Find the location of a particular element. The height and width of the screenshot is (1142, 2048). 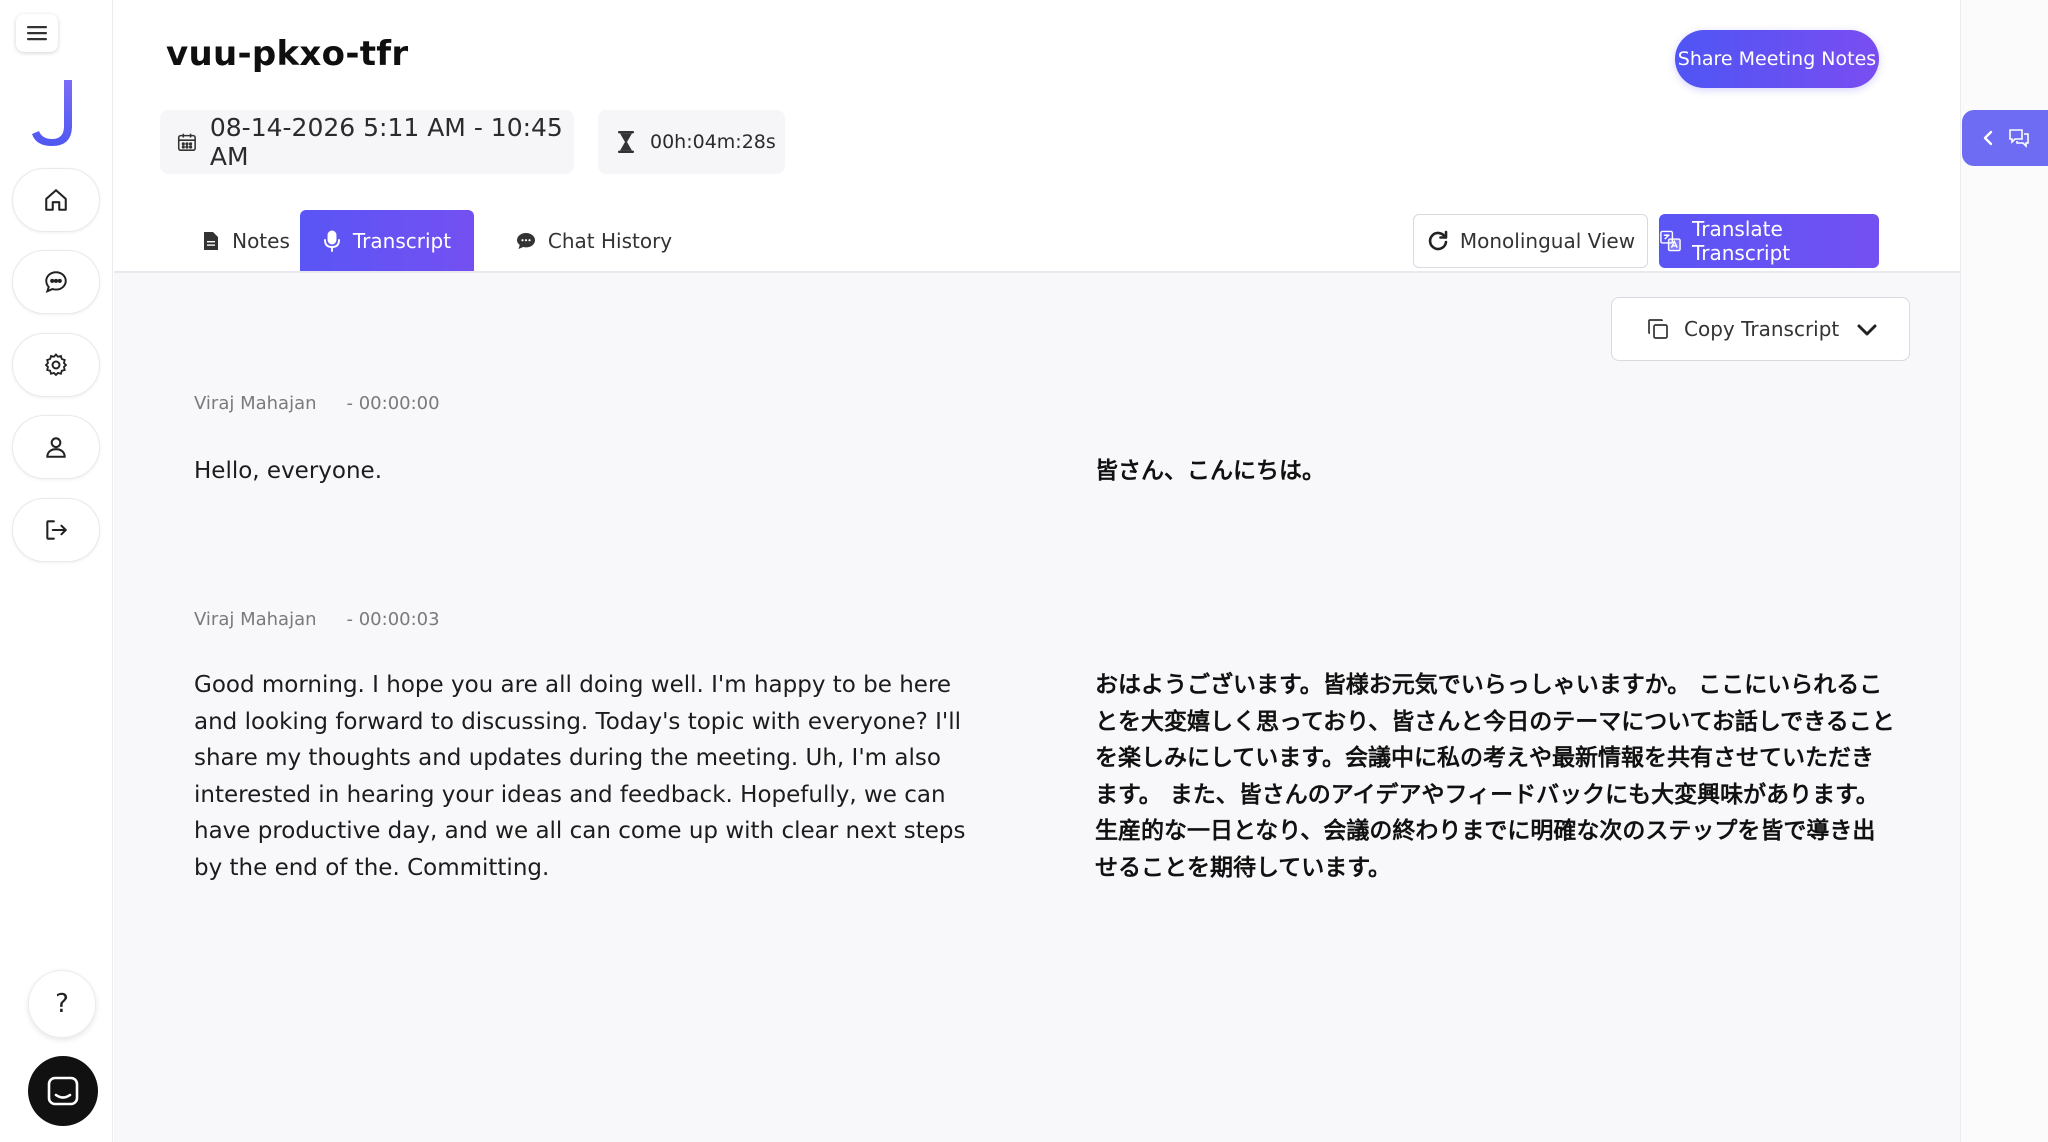

translate-transcript-label: Translate Transcript is located at coordinates (1741, 241).